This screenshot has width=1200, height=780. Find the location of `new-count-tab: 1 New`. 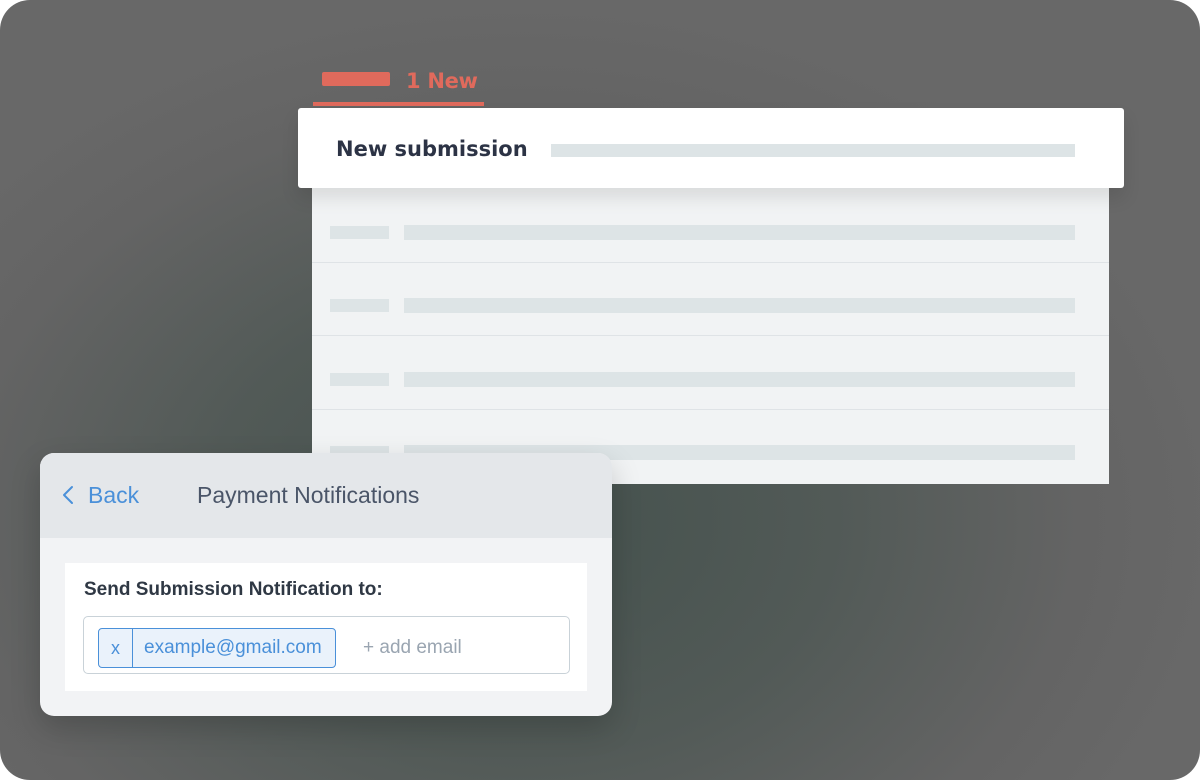

new-count-tab: 1 New is located at coordinates (442, 81).